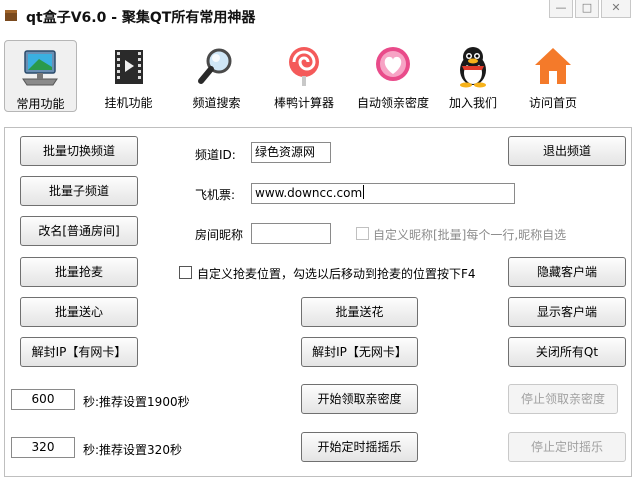  Describe the element at coordinates (79, 151) in the screenshot. I see `batch-switch-channel-button: 批量切换频道` at that location.